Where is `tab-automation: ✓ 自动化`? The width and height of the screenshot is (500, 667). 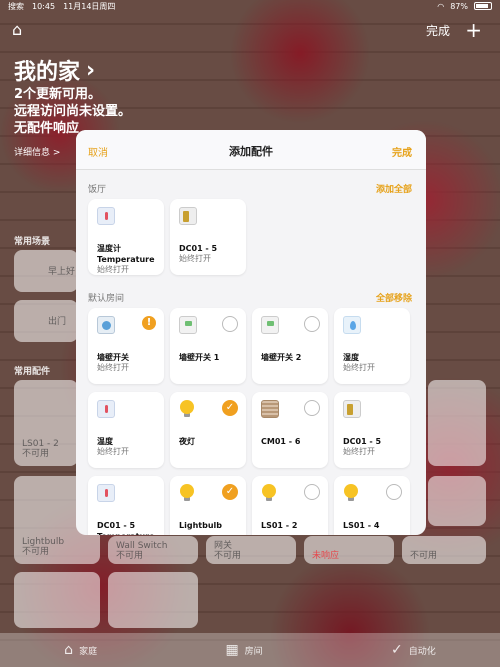
tab-automation: ✓ 自动化 is located at coordinates (413, 650).